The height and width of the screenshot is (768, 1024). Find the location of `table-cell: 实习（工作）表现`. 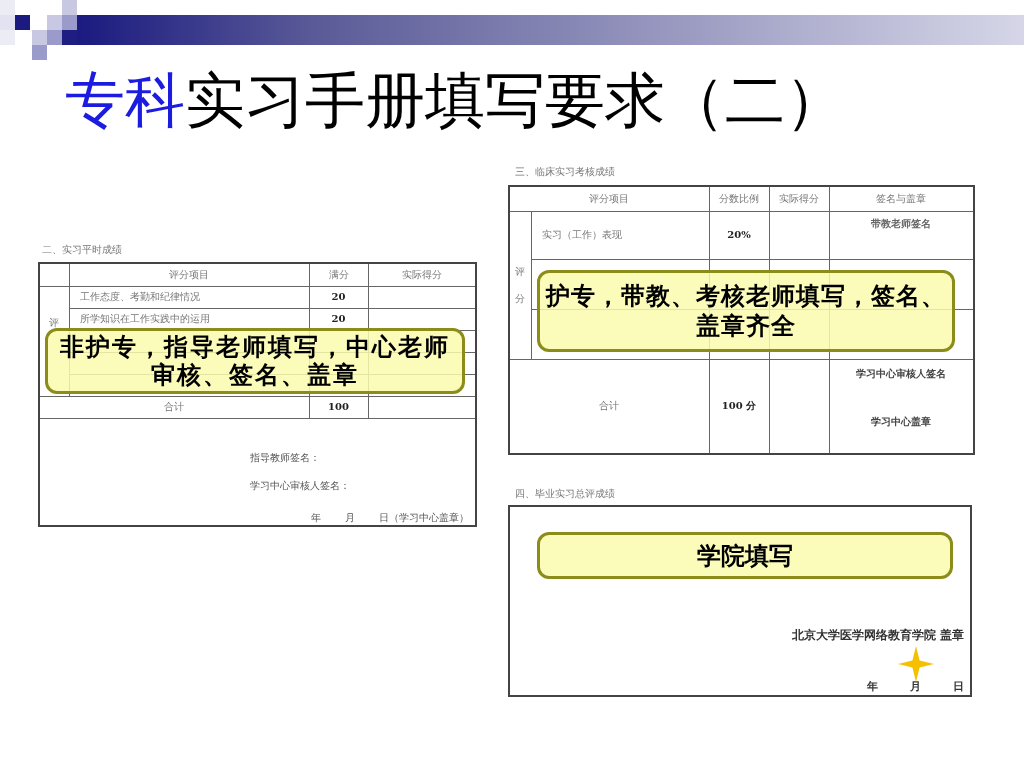

table-cell: 实习（工作）表现 is located at coordinates (620, 235).